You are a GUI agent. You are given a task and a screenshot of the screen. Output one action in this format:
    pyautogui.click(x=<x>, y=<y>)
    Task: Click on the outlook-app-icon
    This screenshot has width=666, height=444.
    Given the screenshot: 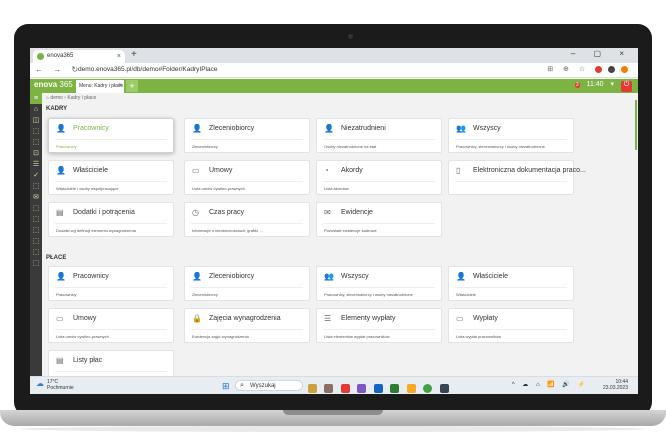 What is the action you would take?
    pyautogui.click(x=378, y=389)
    